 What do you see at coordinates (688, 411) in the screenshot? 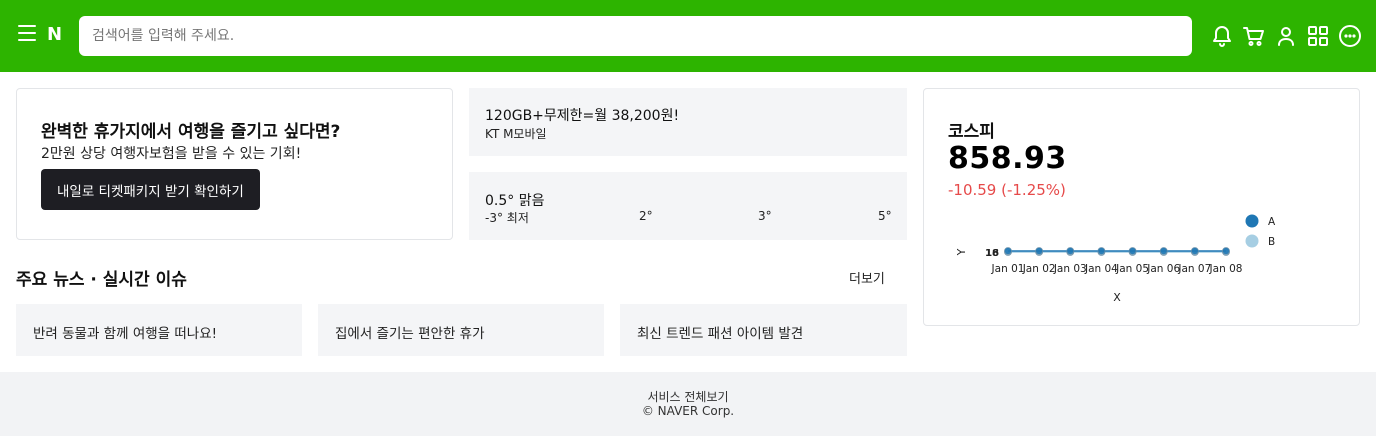
I see `footer-copyright: © NAVER Corp.` at bounding box center [688, 411].